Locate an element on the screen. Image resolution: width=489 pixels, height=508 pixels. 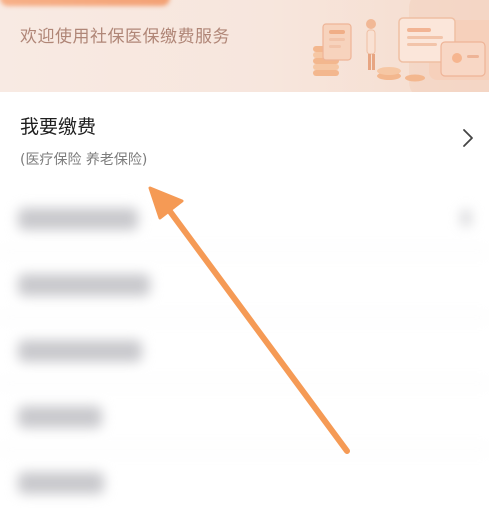
blurred-chevron-icon is located at coordinates (466, 218).